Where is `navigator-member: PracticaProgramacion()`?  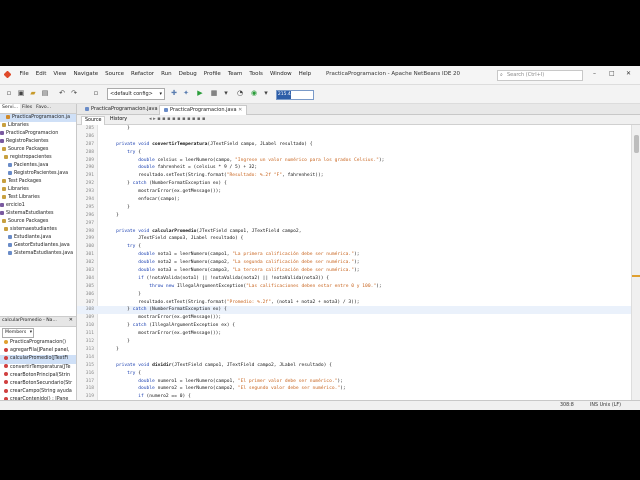 navigator-member: PracticaProgramacion() is located at coordinates (38, 343).